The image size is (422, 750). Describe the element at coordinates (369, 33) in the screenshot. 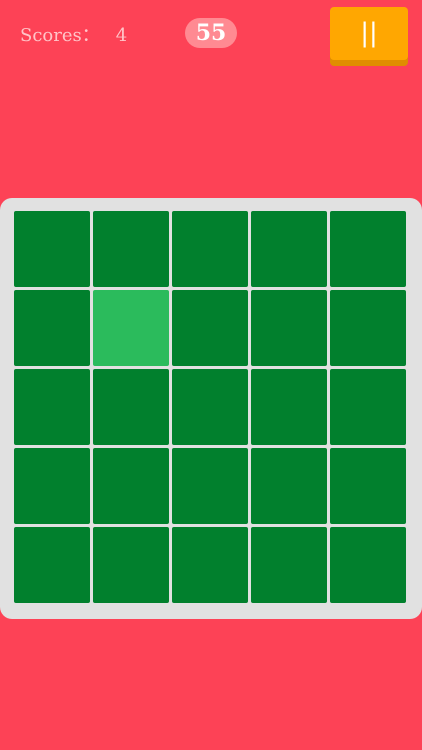

I see `pause-button: ||` at that location.